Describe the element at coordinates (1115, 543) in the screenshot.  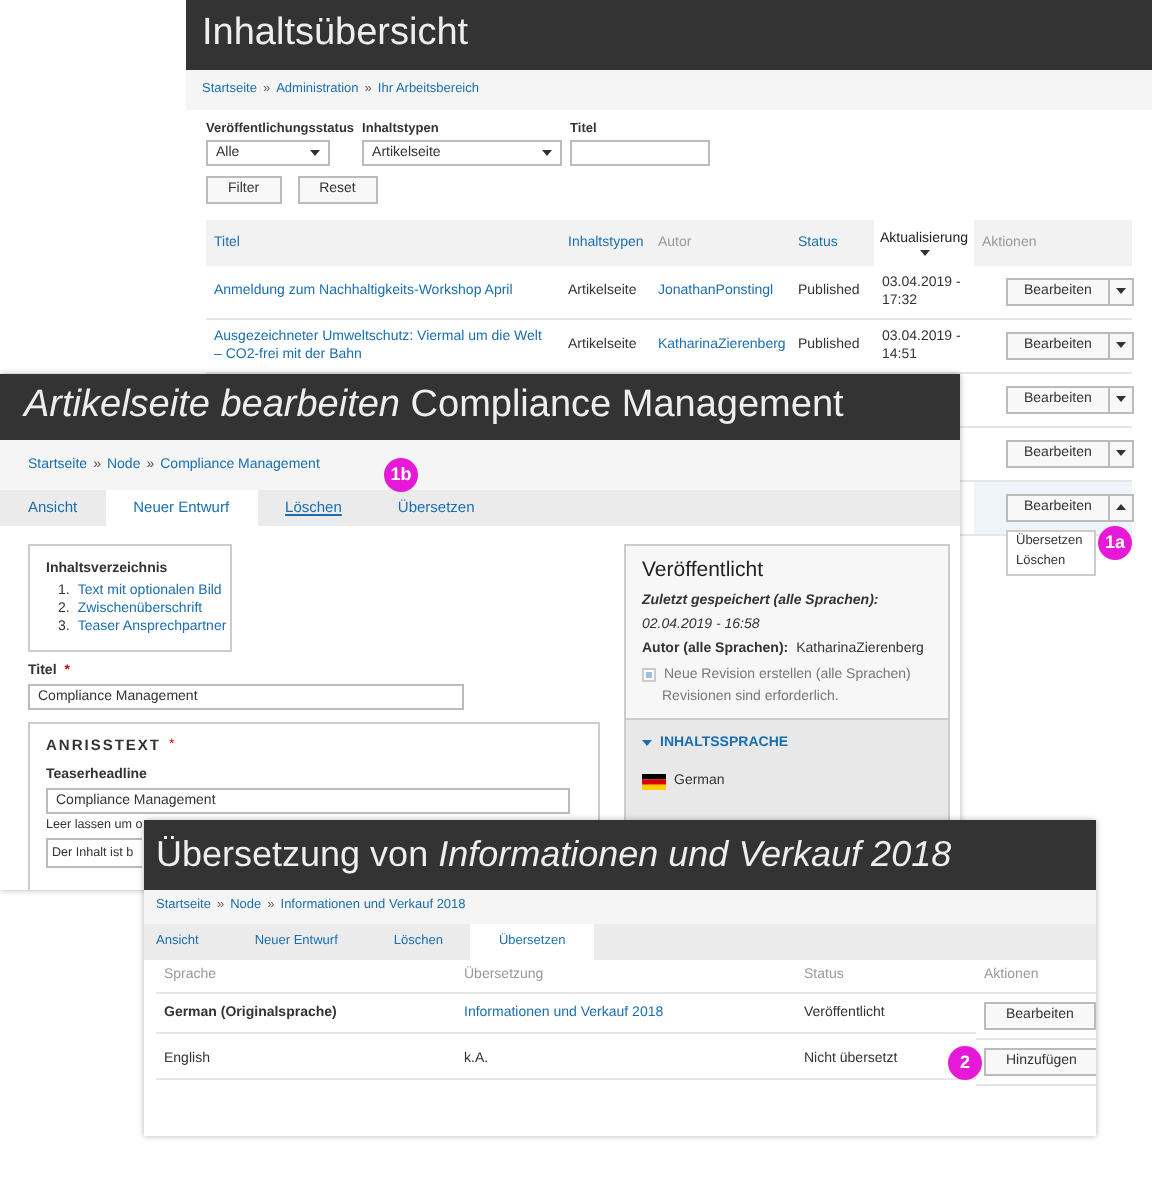
I see `step-badge: 1a` at that location.